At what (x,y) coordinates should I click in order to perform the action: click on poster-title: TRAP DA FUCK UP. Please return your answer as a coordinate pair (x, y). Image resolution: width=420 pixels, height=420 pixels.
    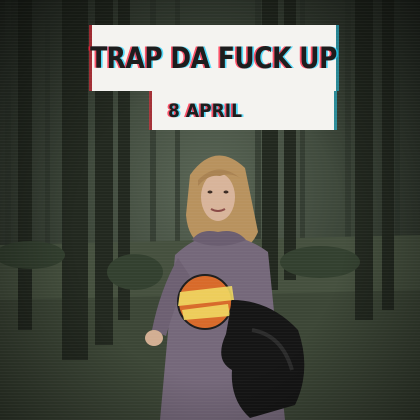
    Looking at the image, I should click on (214, 58).